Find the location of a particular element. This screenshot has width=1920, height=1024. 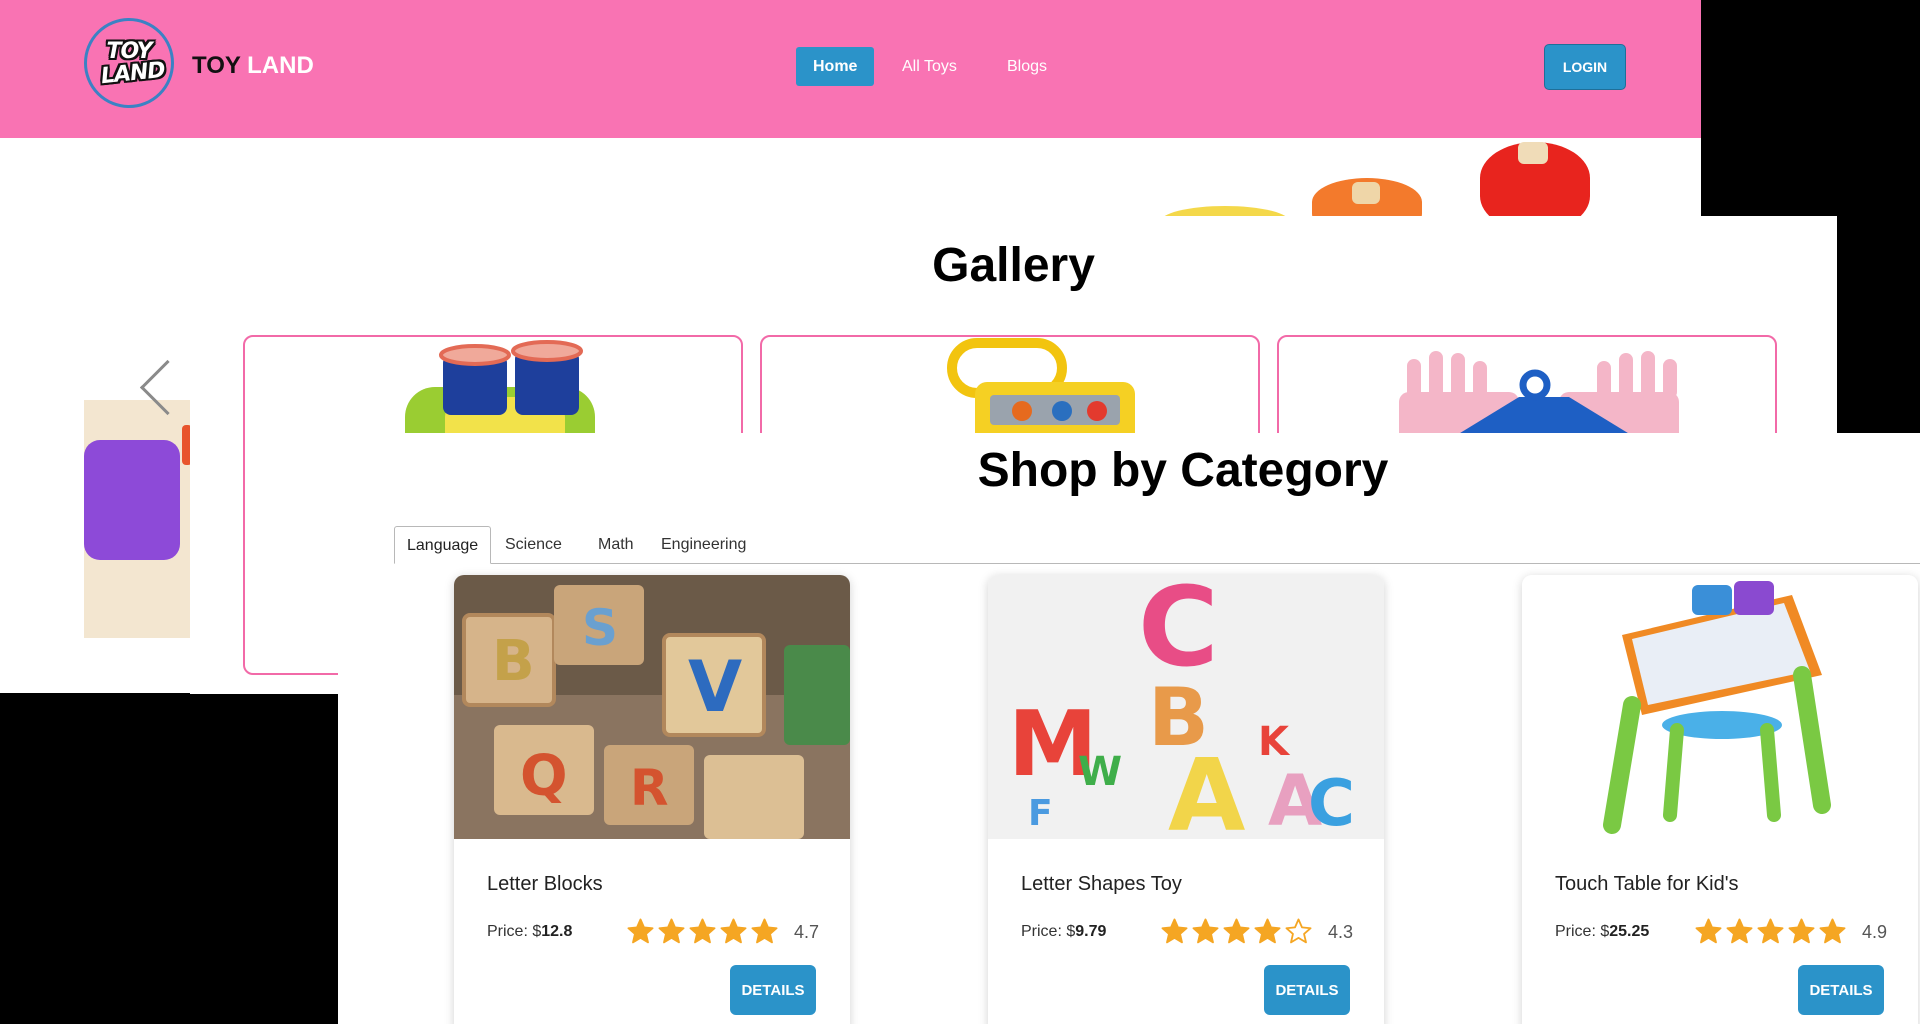

brand-name: TOY LAND is located at coordinates (253, 66).